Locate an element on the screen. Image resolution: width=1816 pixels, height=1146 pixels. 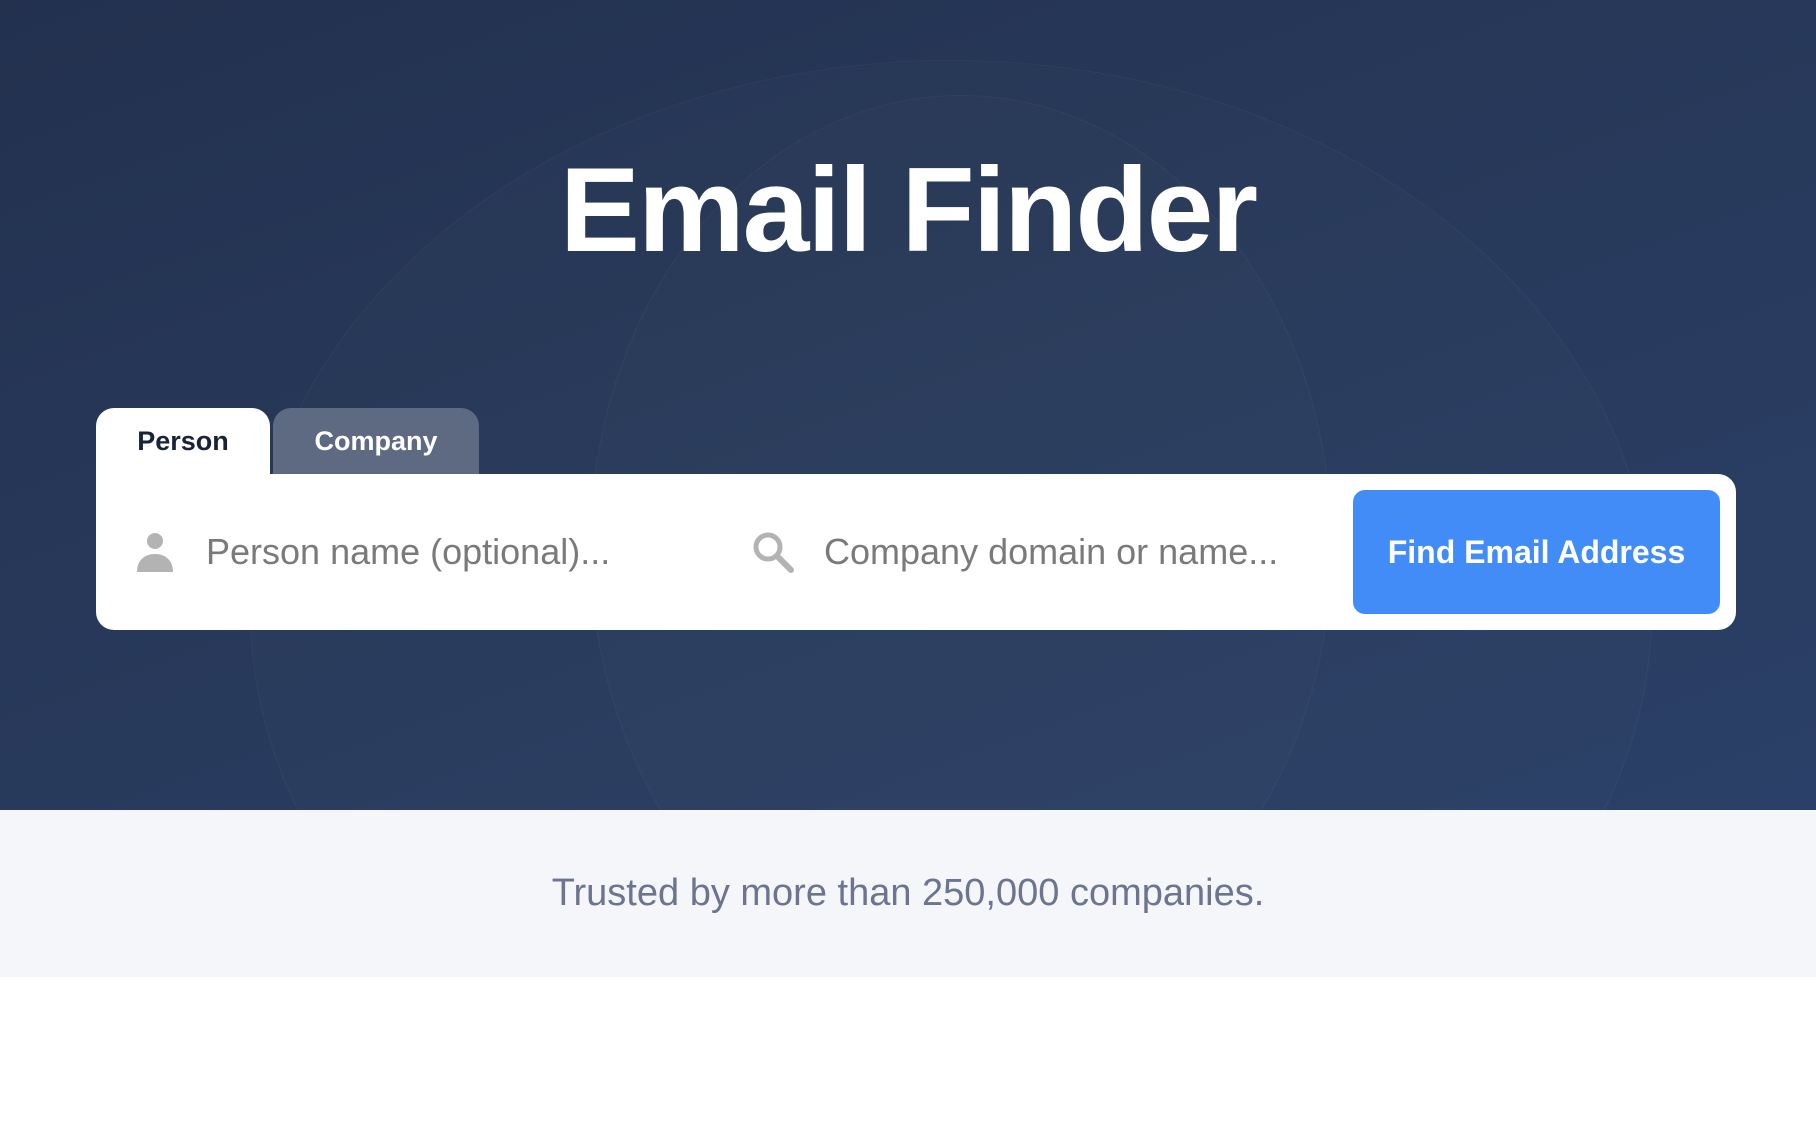
tab-person: Person is located at coordinates (183, 441).